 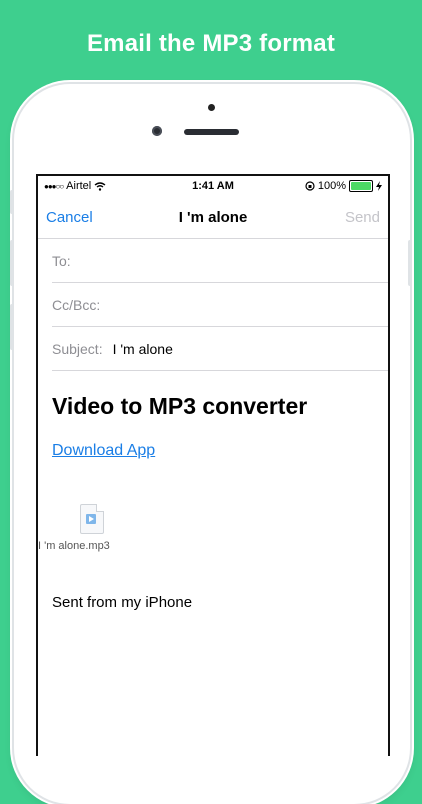 I want to click on phone-mute-switch, so click(x=12, y=202).